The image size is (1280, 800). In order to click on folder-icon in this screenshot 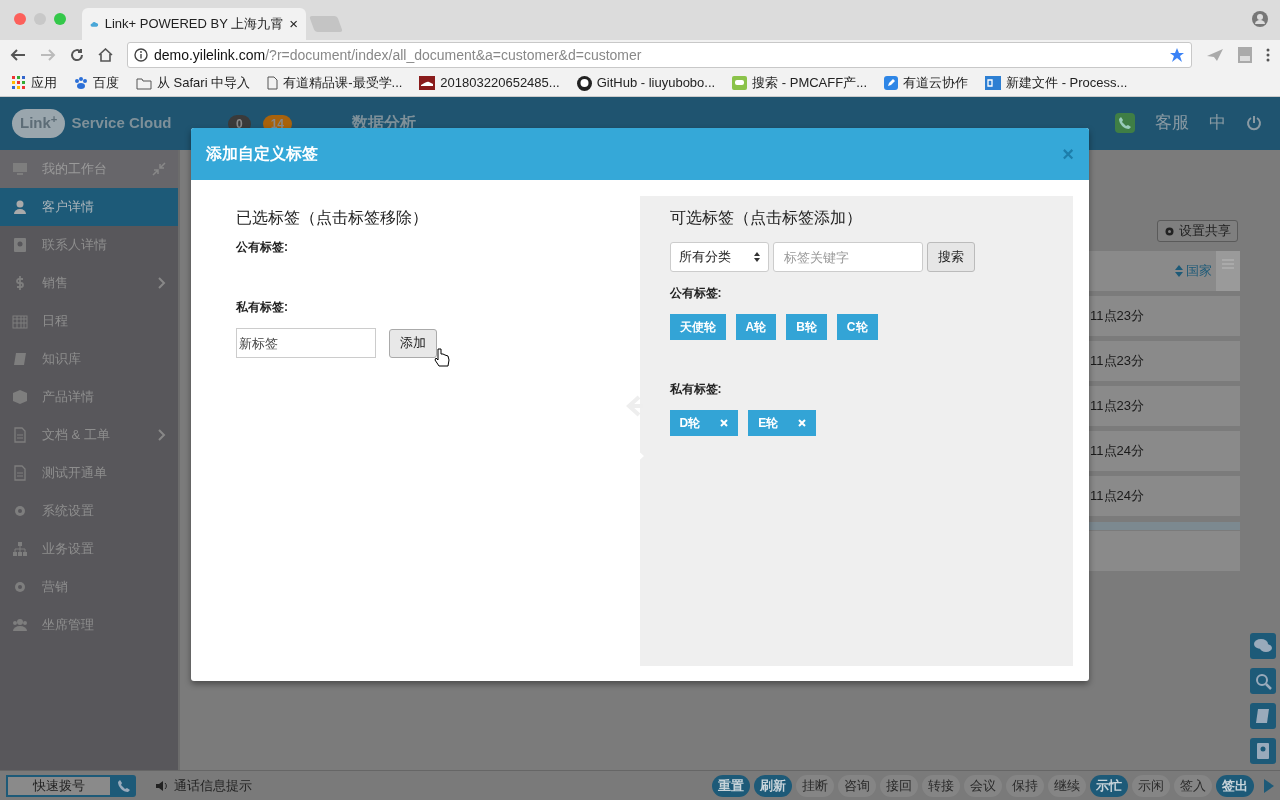, I will do `click(144, 83)`.